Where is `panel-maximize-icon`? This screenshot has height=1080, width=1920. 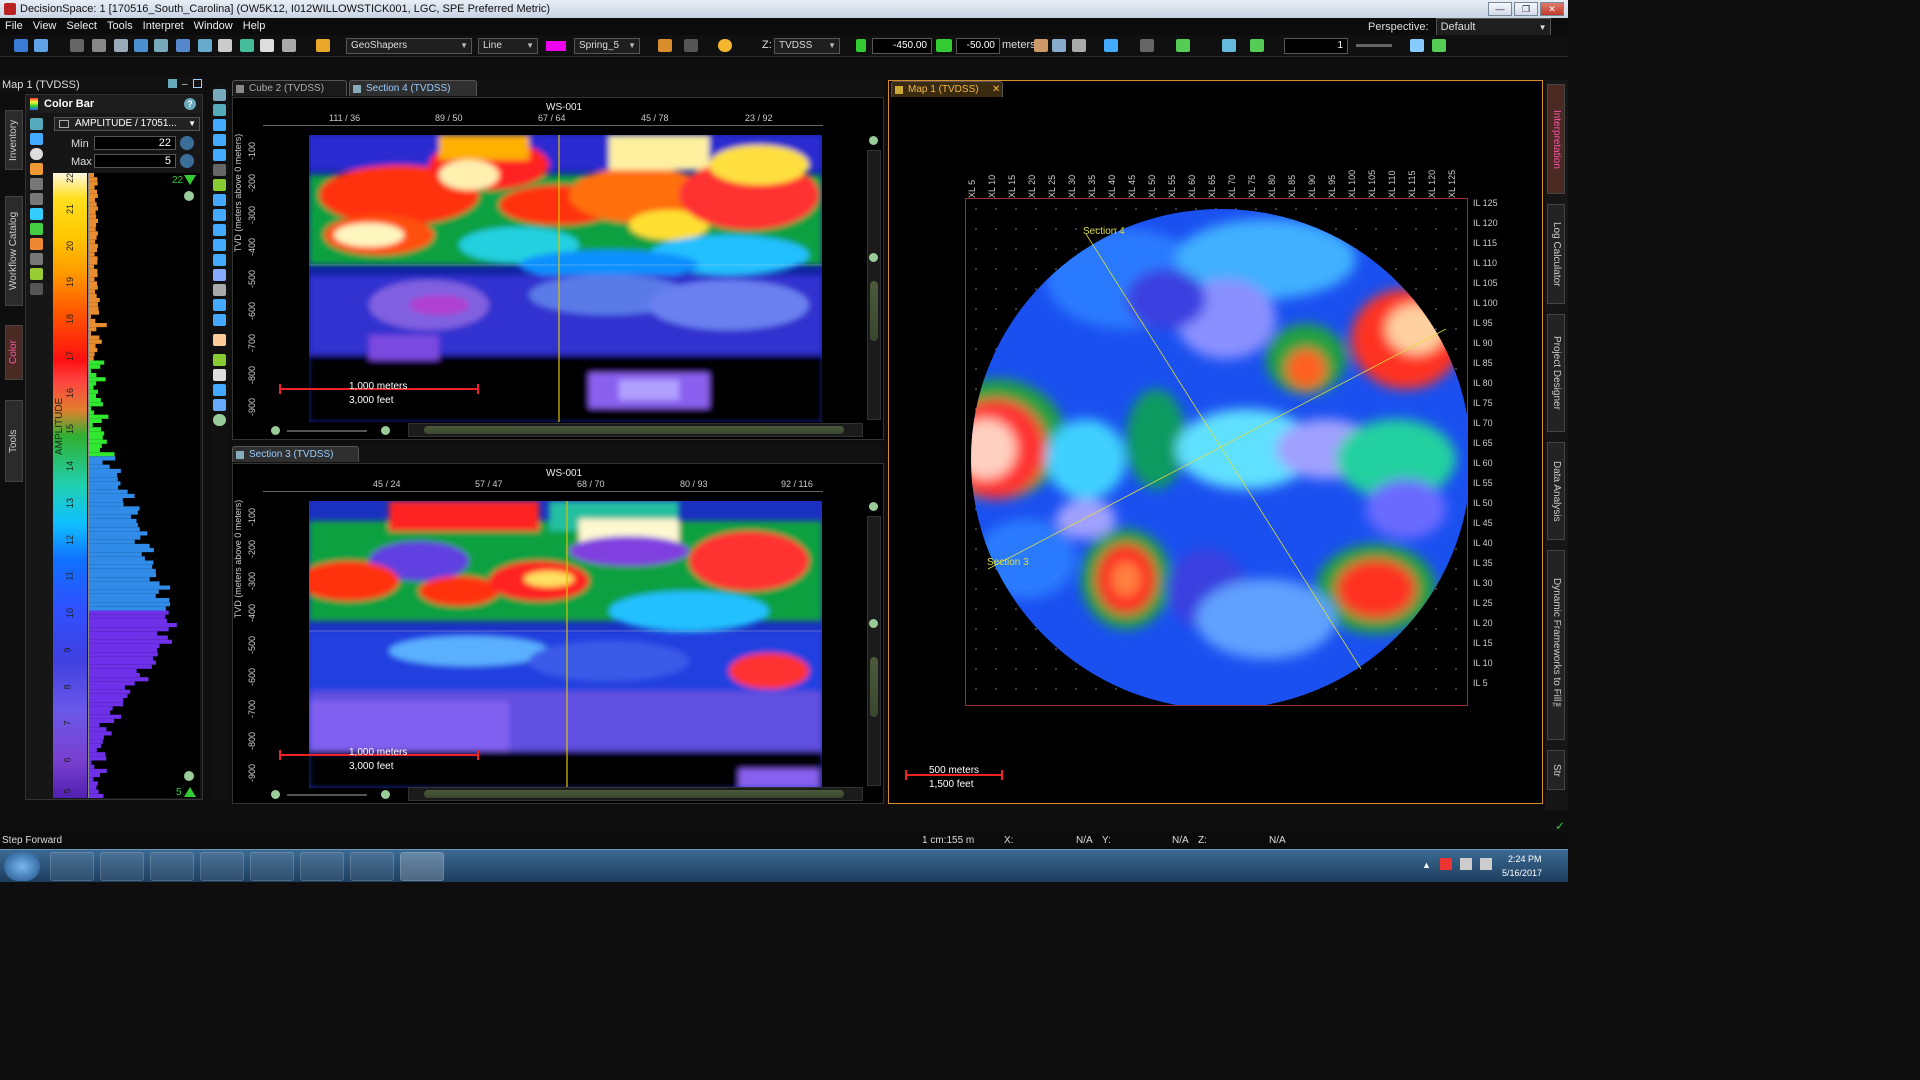
panel-maximize-icon is located at coordinates (197, 83).